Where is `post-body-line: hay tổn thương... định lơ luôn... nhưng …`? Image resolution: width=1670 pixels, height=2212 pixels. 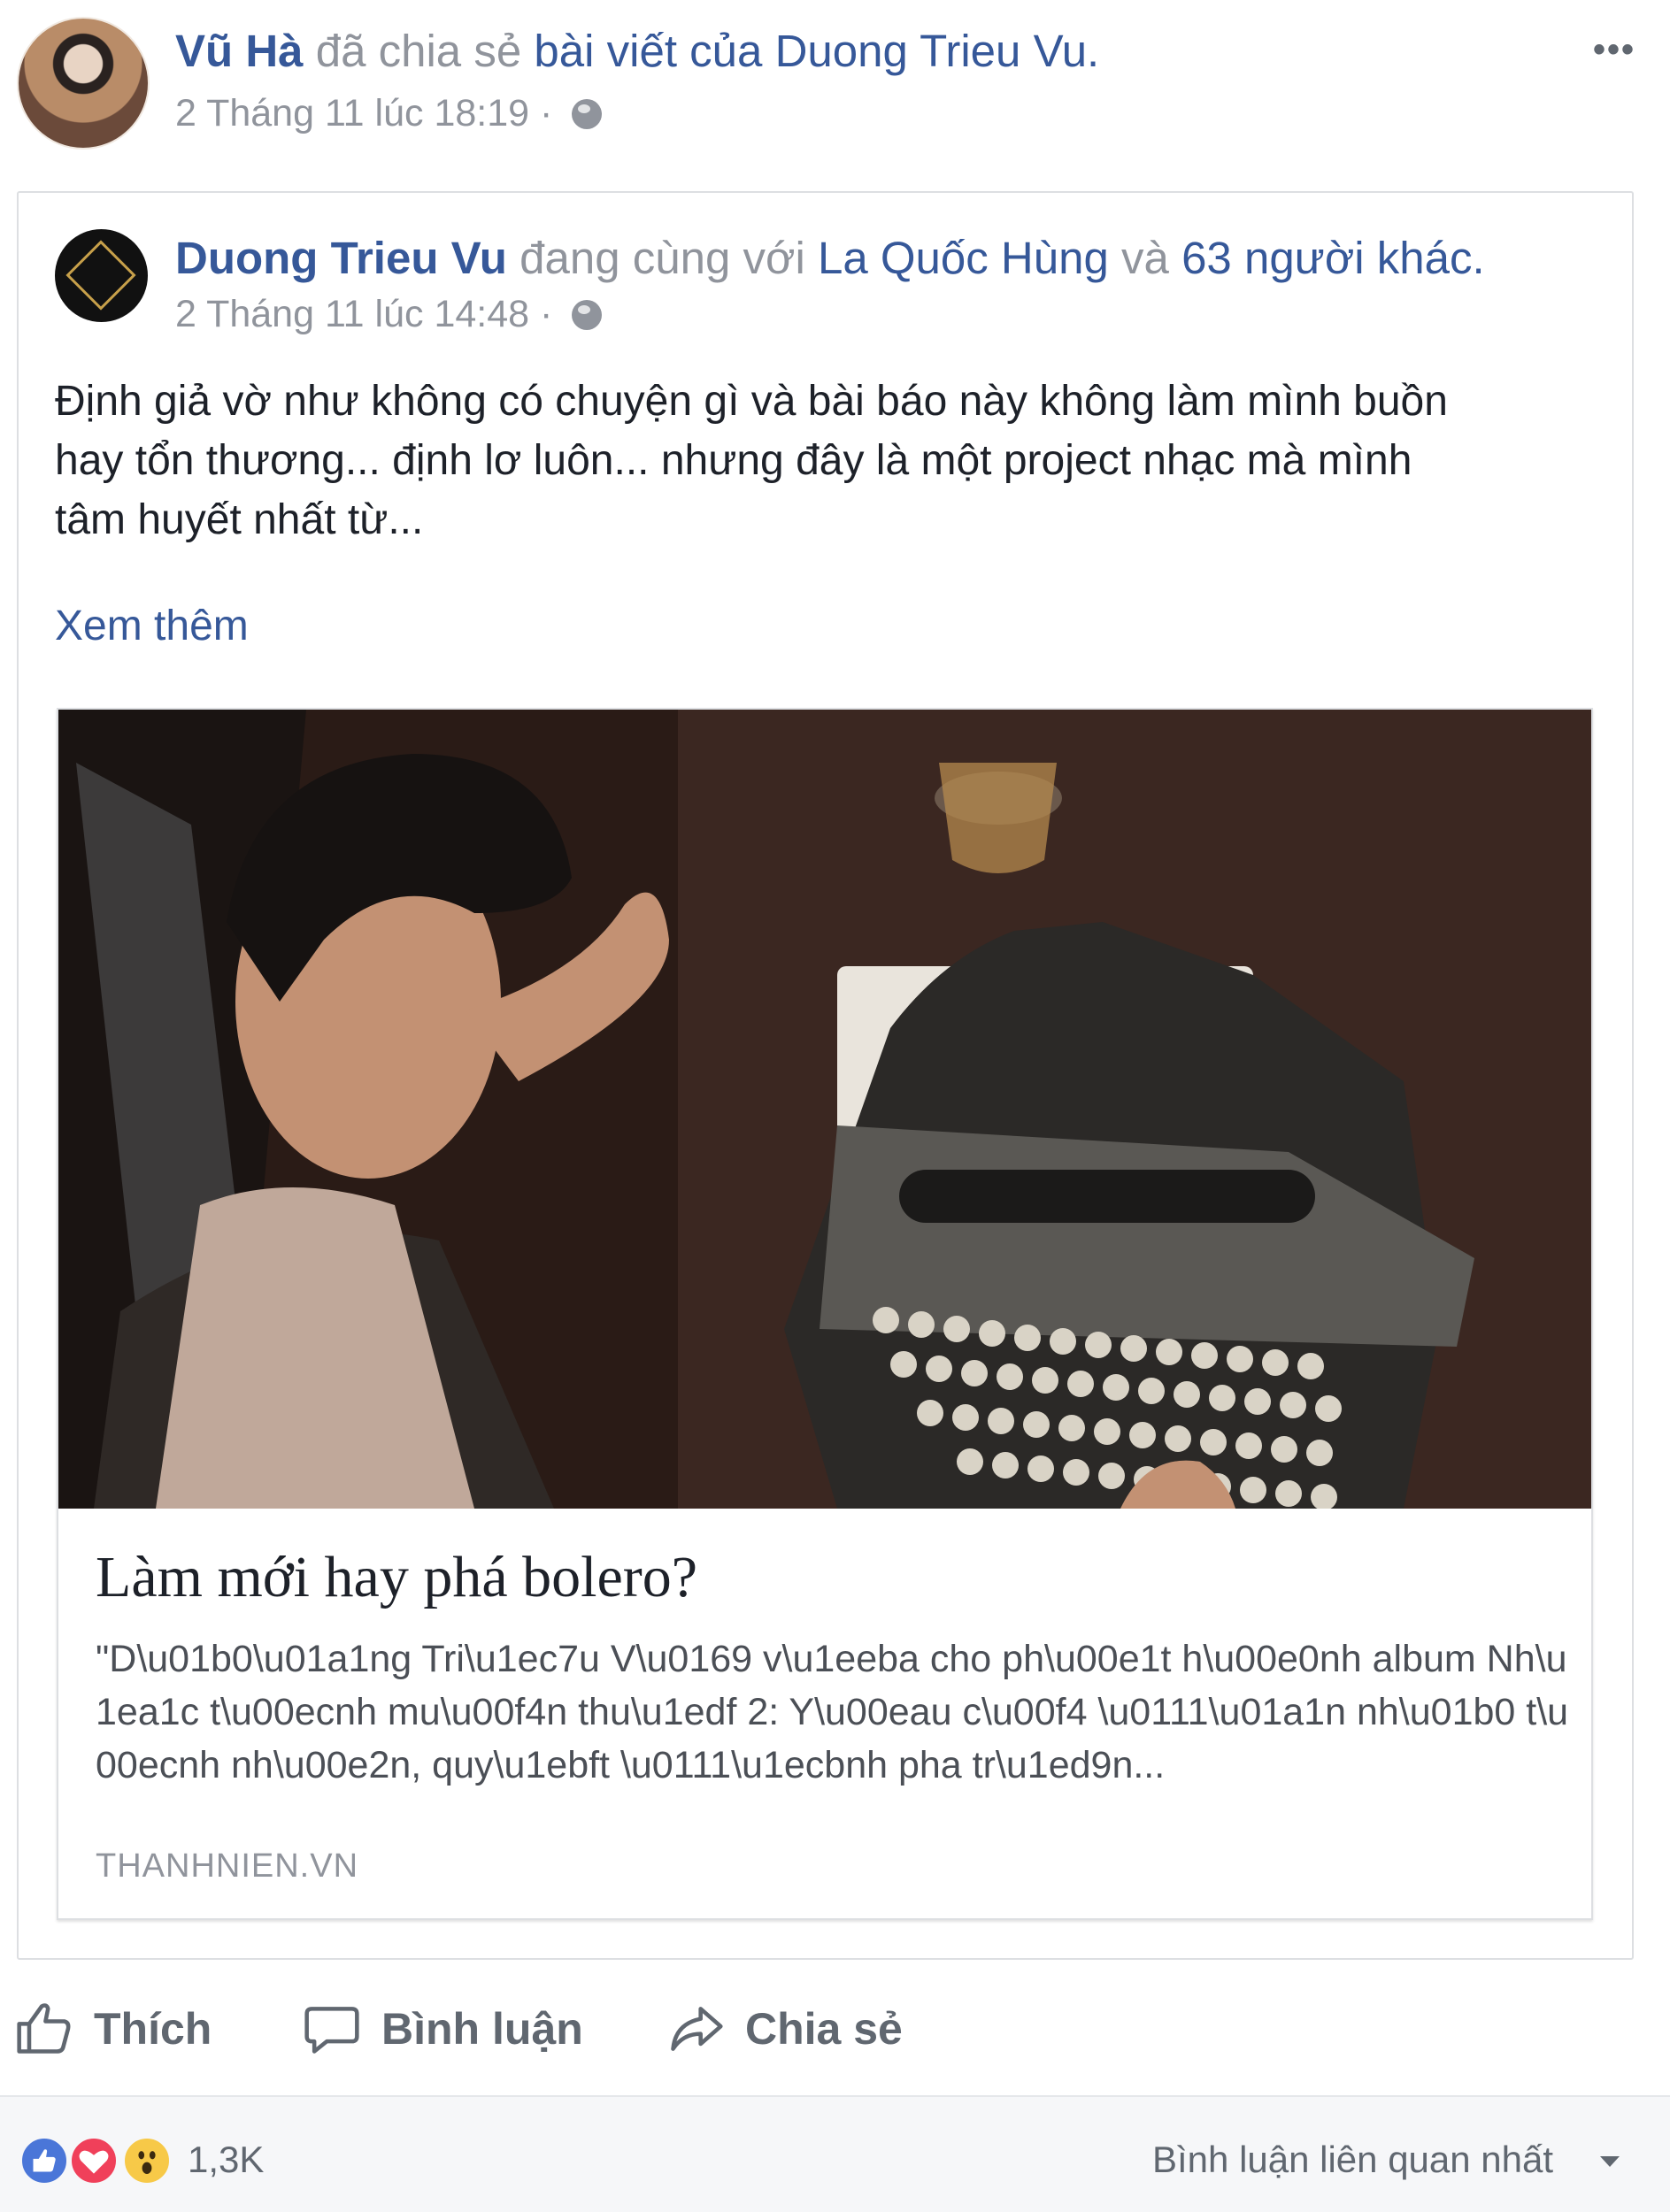
post-body-line: hay tổn thương... định lơ luôn... nhưng … is located at coordinates (733, 461).